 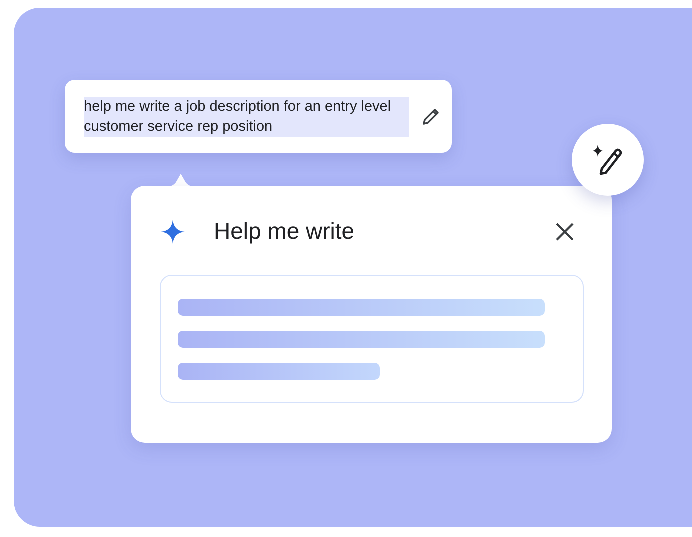 What do you see at coordinates (285, 231) in the screenshot?
I see `dialog-title: Help me write` at bounding box center [285, 231].